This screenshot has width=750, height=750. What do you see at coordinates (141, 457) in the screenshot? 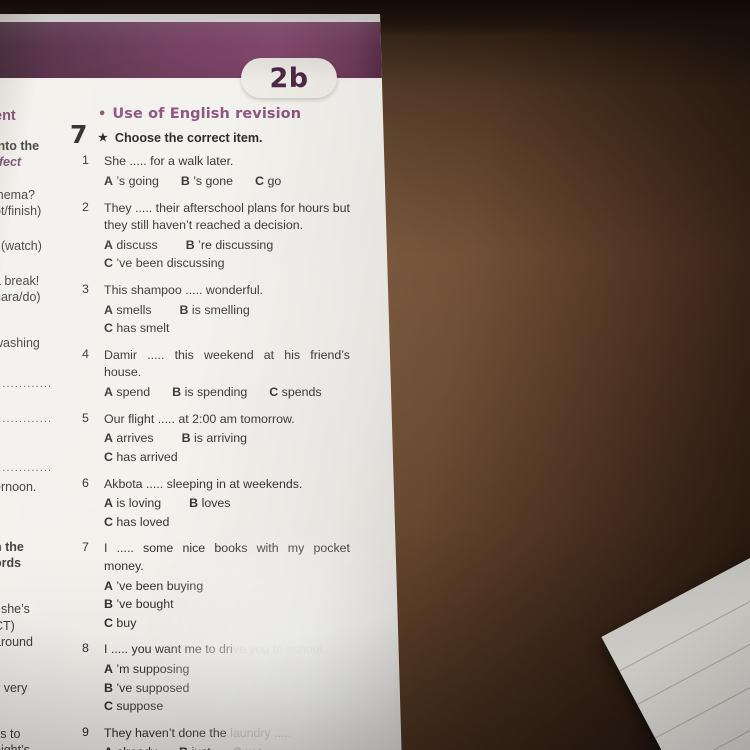
I see `option-c: C has arrived` at bounding box center [141, 457].